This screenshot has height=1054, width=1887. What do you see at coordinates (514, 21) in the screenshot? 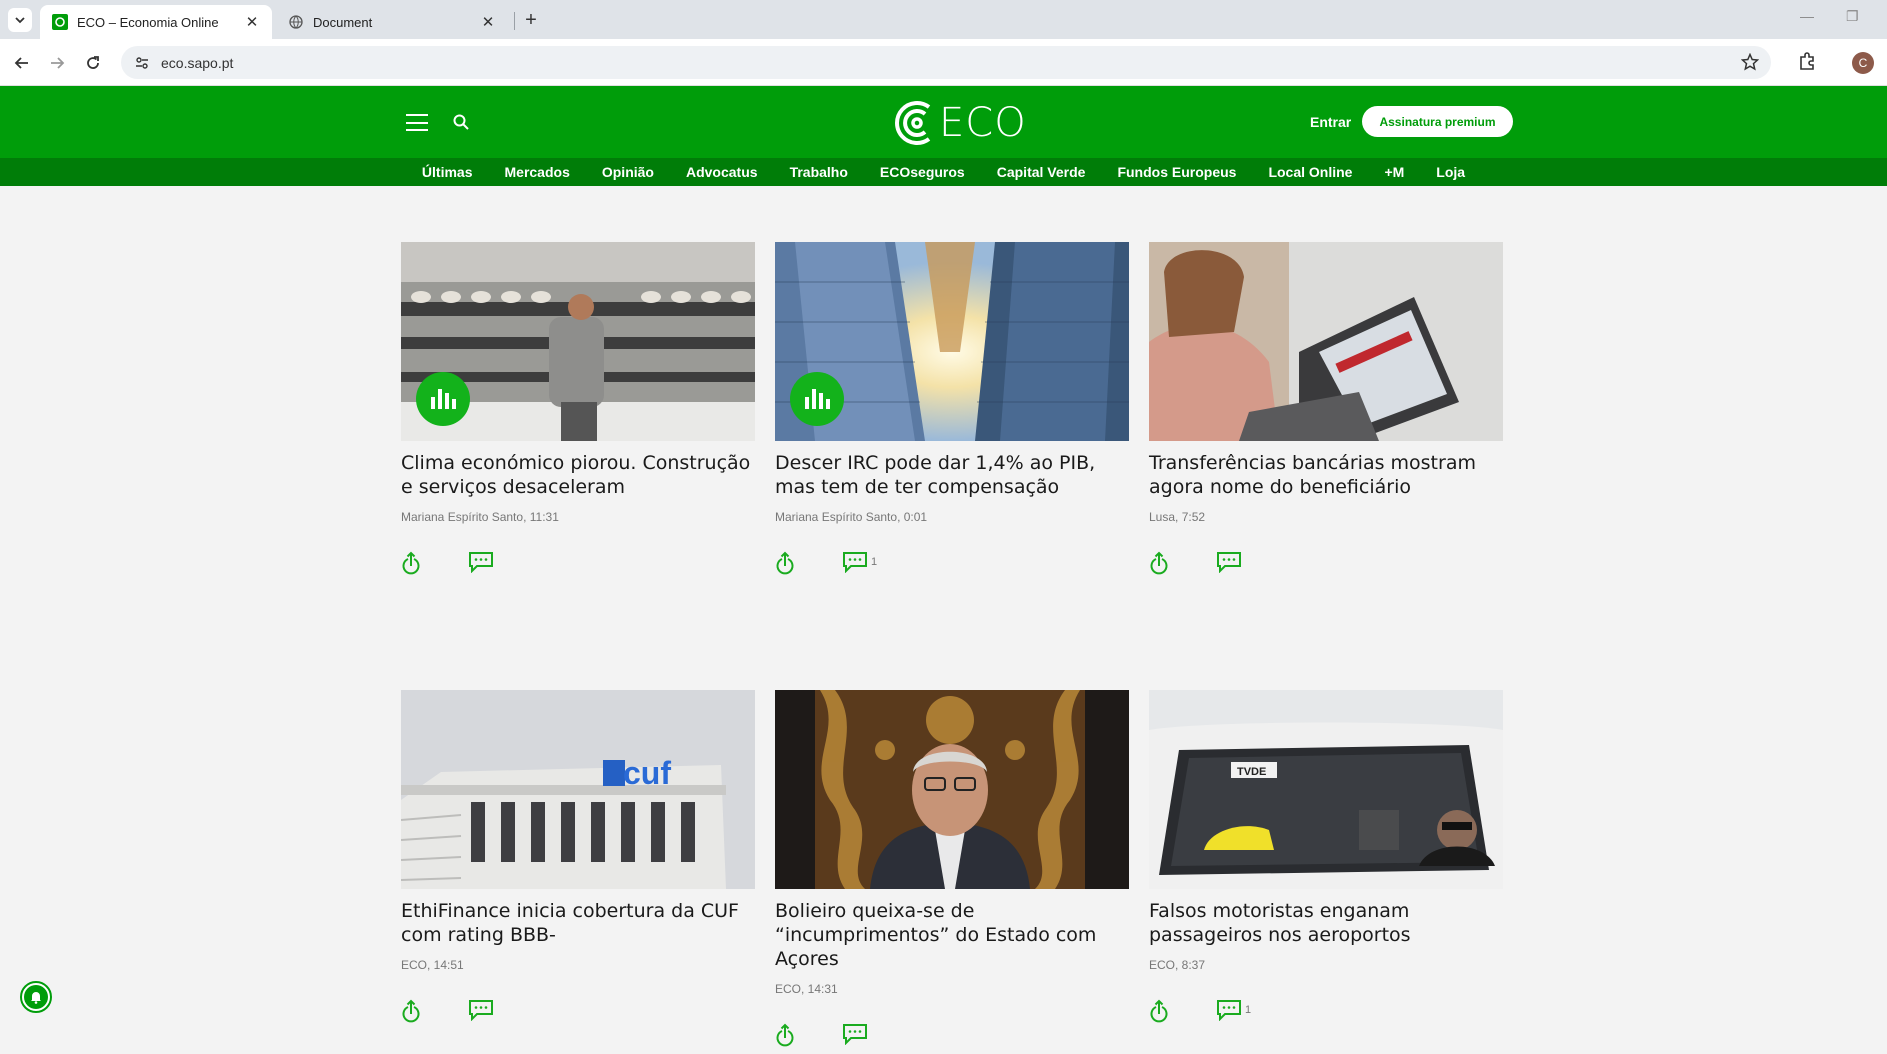
I see `tab-separator` at bounding box center [514, 21].